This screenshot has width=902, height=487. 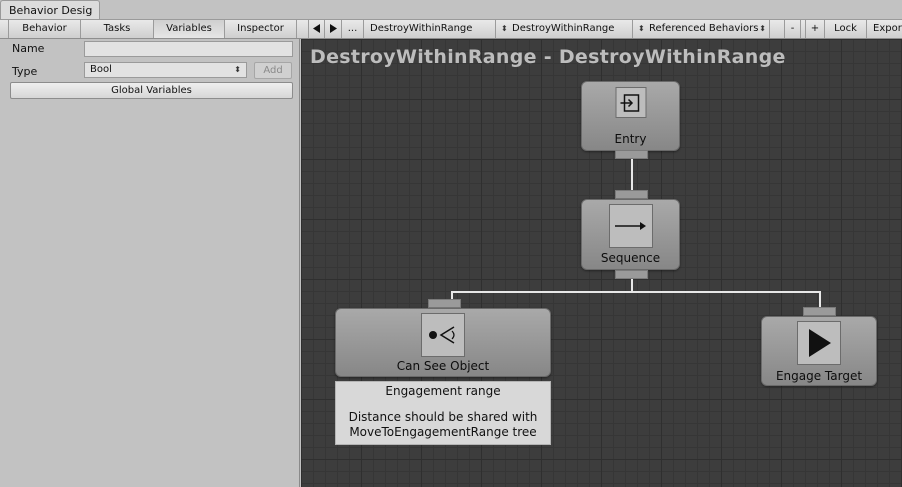 What do you see at coordinates (632, 174) in the screenshot?
I see `connection-entry-sequence` at bounding box center [632, 174].